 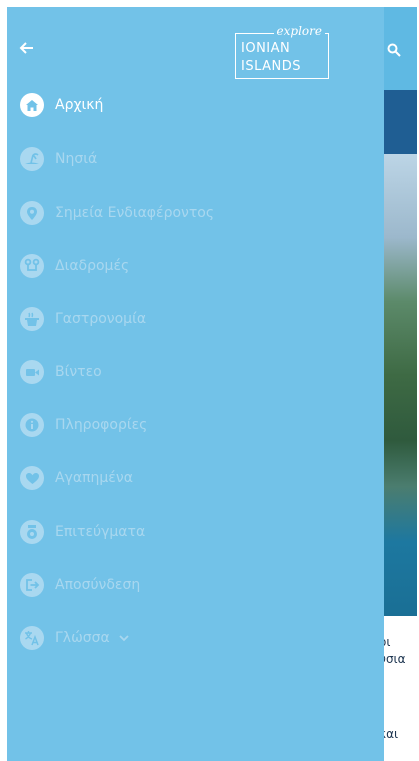 What do you see at coordinates (271, 66) in the screenshot?
I see `logo-line-islands: ISLANDS` at bounding box center [271, 66].